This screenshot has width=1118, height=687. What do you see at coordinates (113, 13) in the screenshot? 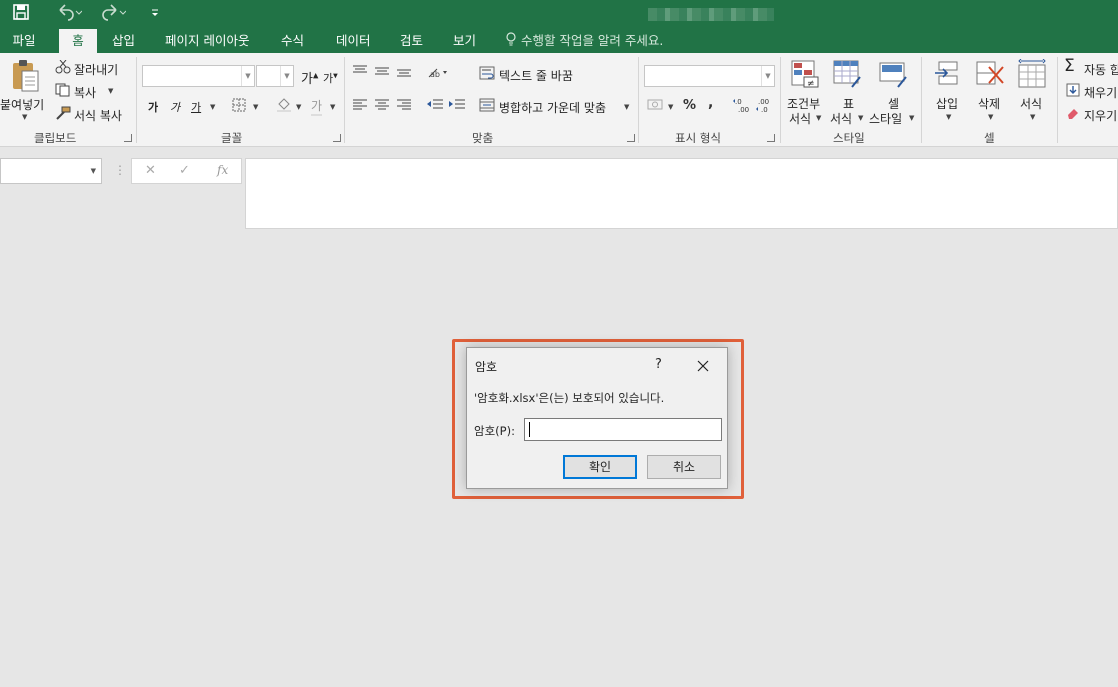
I see `redo-icon` at bounding box center [113, 13].